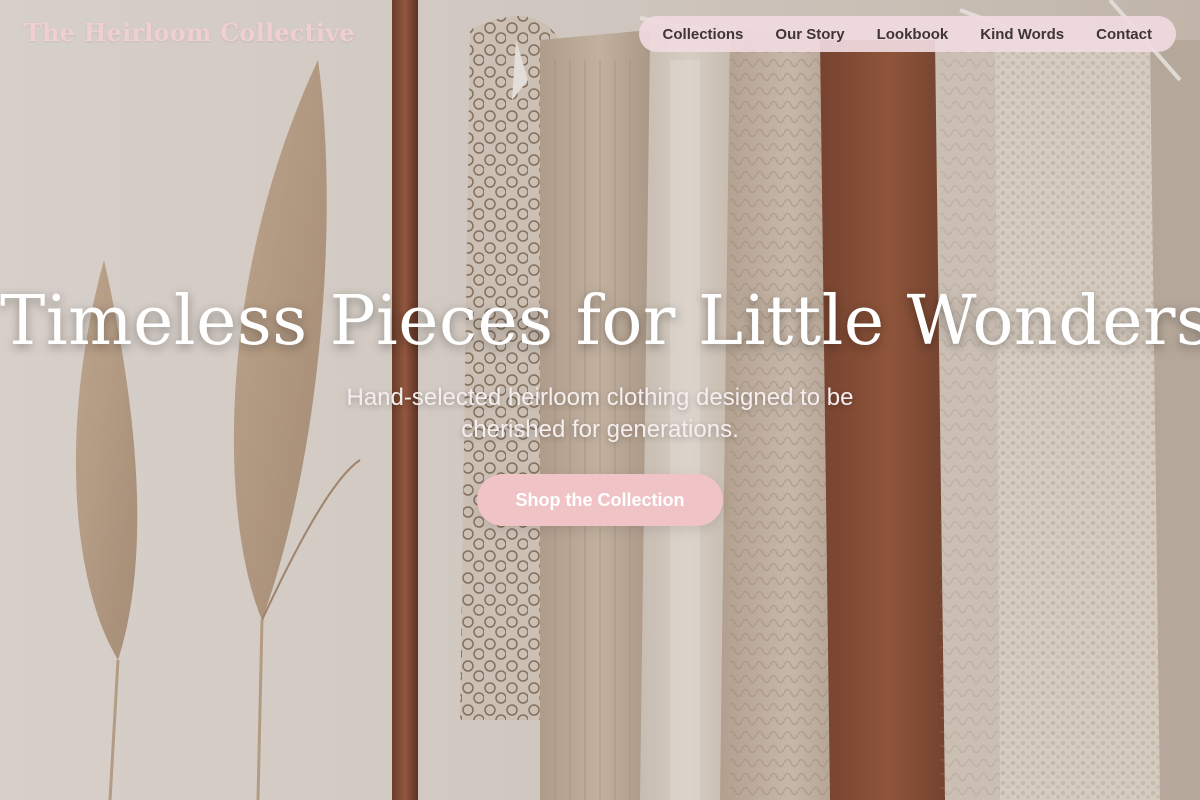 This screenshot has width=1200, height=800. Describe the element at coordinates (189, 32) in the screenshot. I see `brand-logo: The Heirloom Collective` at that location.